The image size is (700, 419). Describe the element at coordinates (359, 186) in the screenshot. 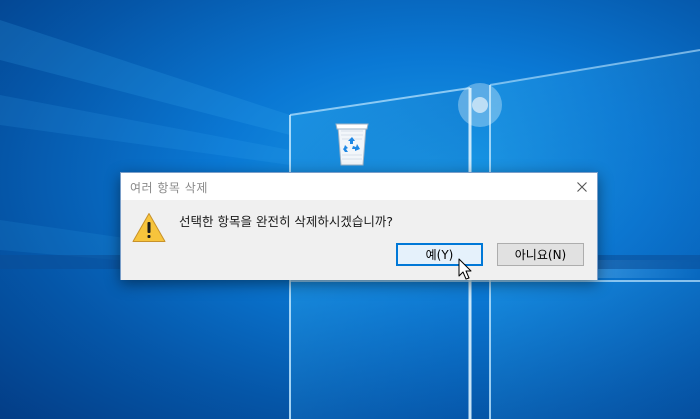

I see `dialog-titlebar: 여러 항목 삭제` at that location.